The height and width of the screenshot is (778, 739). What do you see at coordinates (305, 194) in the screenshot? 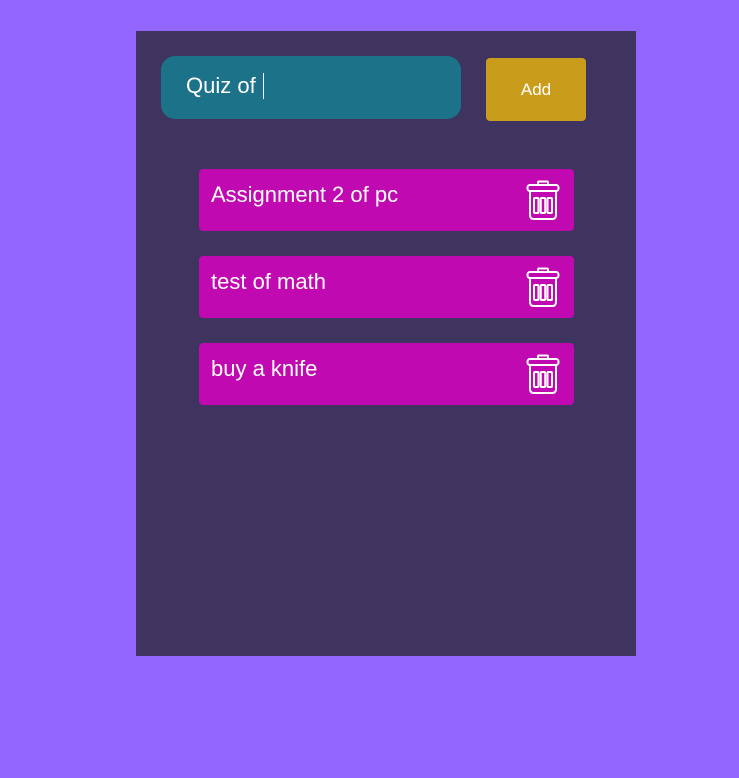
I see `todo-item-label: Assignment 2 of pc` at bounding box center [305, 194].